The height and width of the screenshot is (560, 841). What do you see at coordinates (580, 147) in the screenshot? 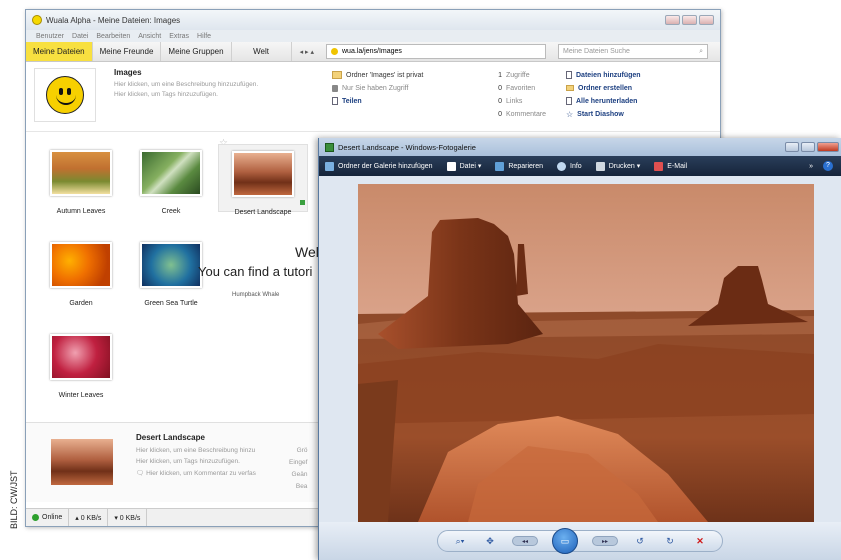
I see `gallery-titlebar: Desert Landscape - Windows-Fotogalerie` at bounding box center [580, 147].